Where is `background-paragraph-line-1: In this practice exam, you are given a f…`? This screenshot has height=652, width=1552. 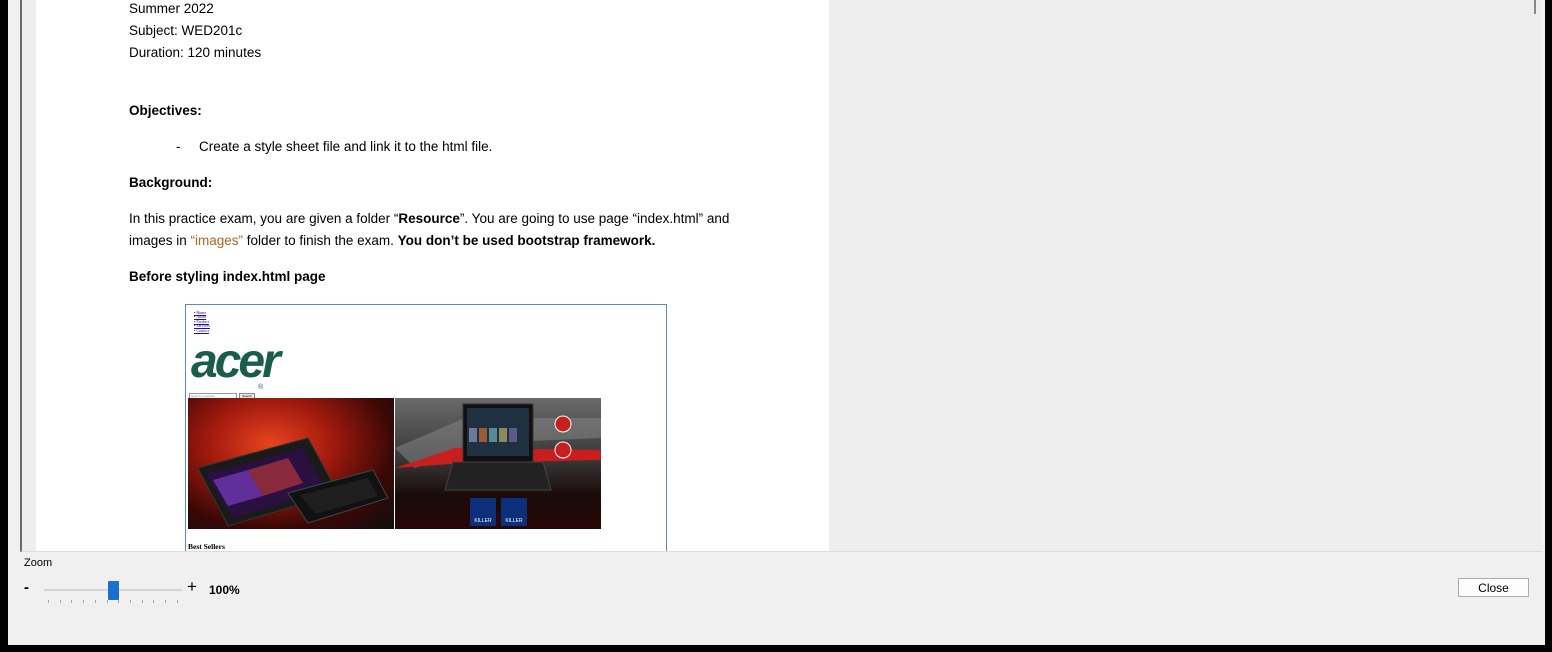
background-paragraph-line-1: In this practice exam, you are given a f… is located at coordinates (429, 219).